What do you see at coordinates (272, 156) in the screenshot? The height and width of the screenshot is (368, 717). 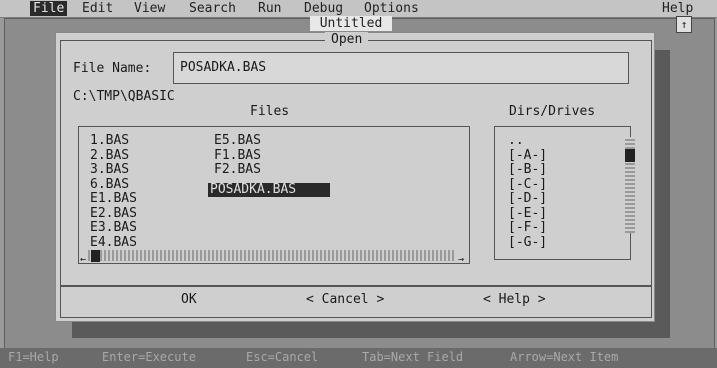 I see `file-item: F1.BAS` at bounding box center [272, 156].